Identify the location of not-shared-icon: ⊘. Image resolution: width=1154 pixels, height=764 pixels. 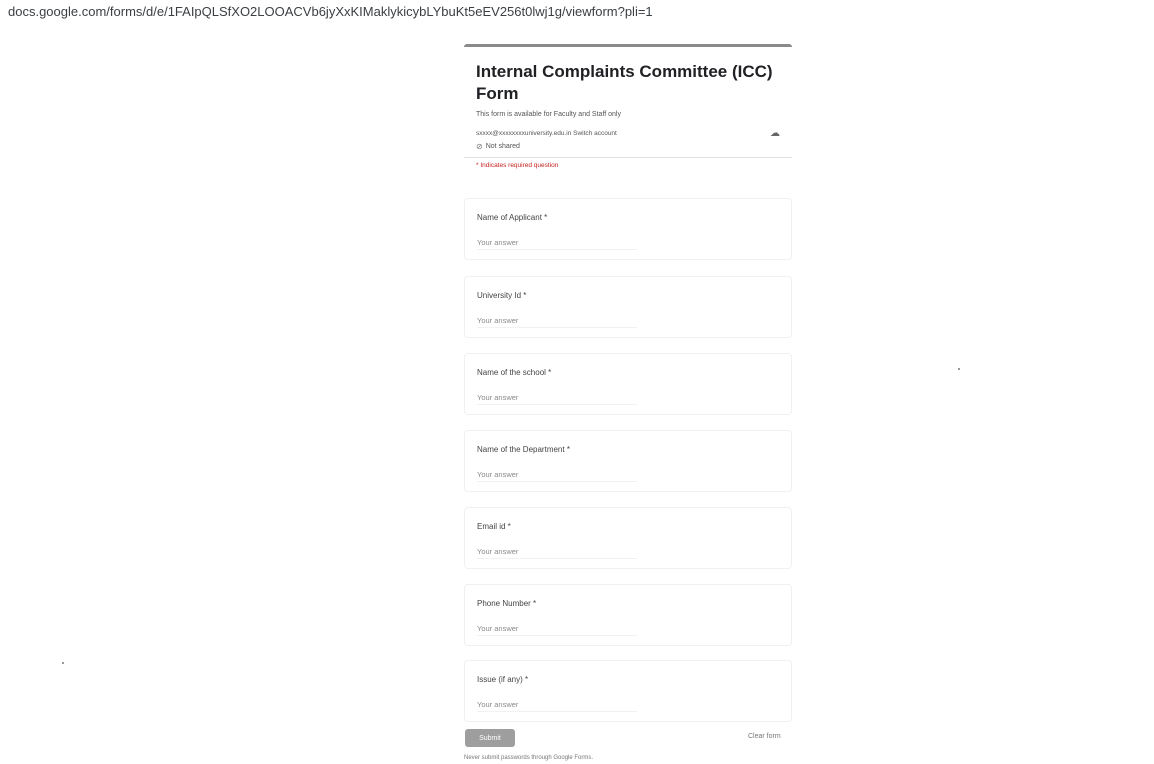
(479, 146).